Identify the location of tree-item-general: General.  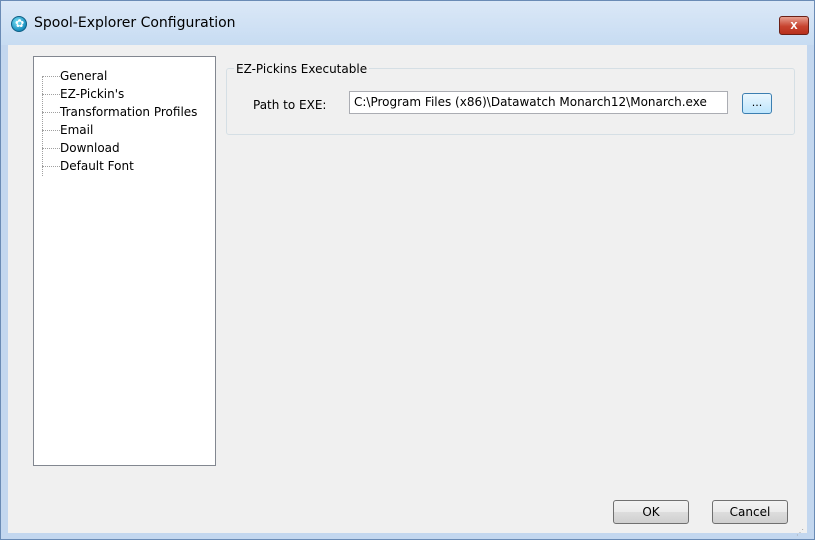
(74, 76).